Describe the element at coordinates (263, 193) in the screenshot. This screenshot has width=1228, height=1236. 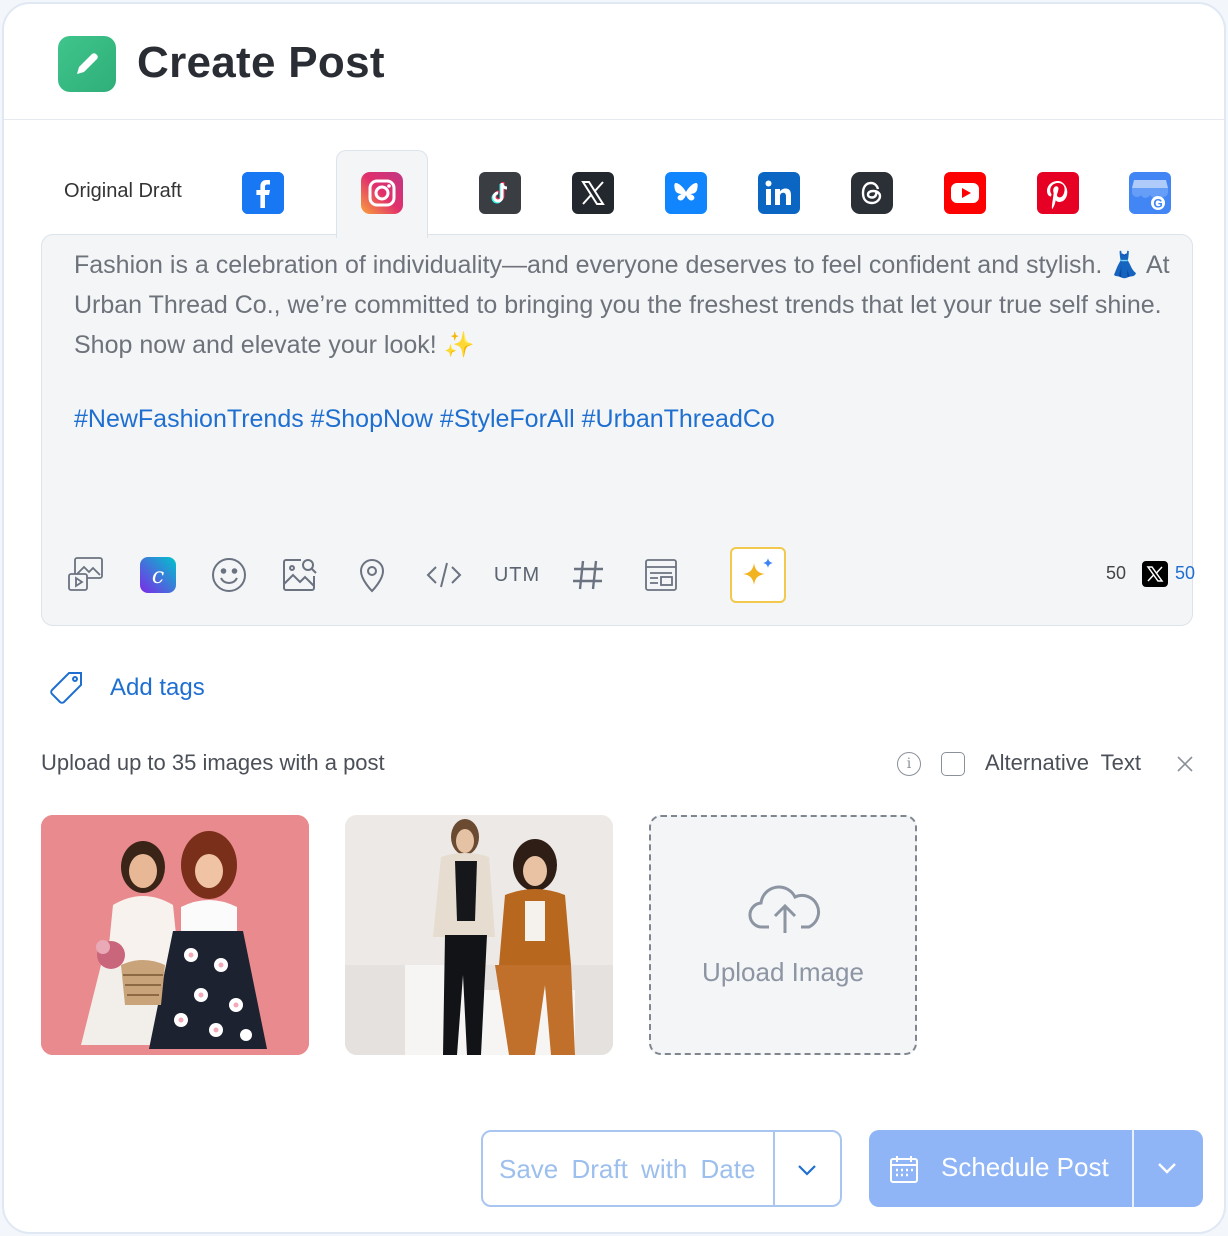
I see `facebook-icon` at that location.